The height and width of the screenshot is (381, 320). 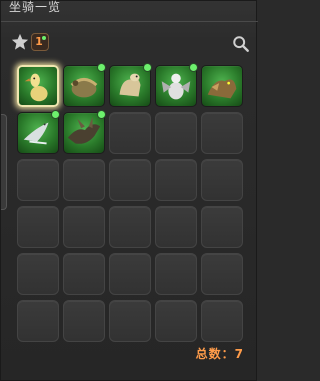 I want to click on dragon-dark-icon, so click(x=84, y=130).